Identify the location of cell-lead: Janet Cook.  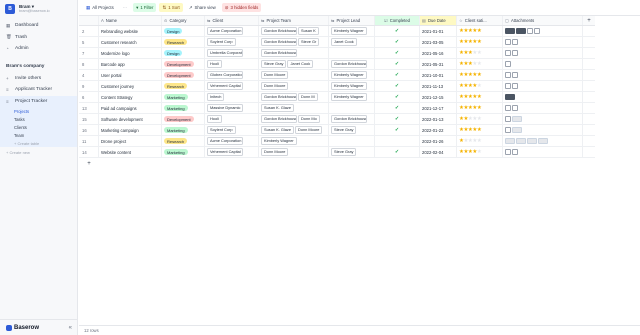
(352, 42).